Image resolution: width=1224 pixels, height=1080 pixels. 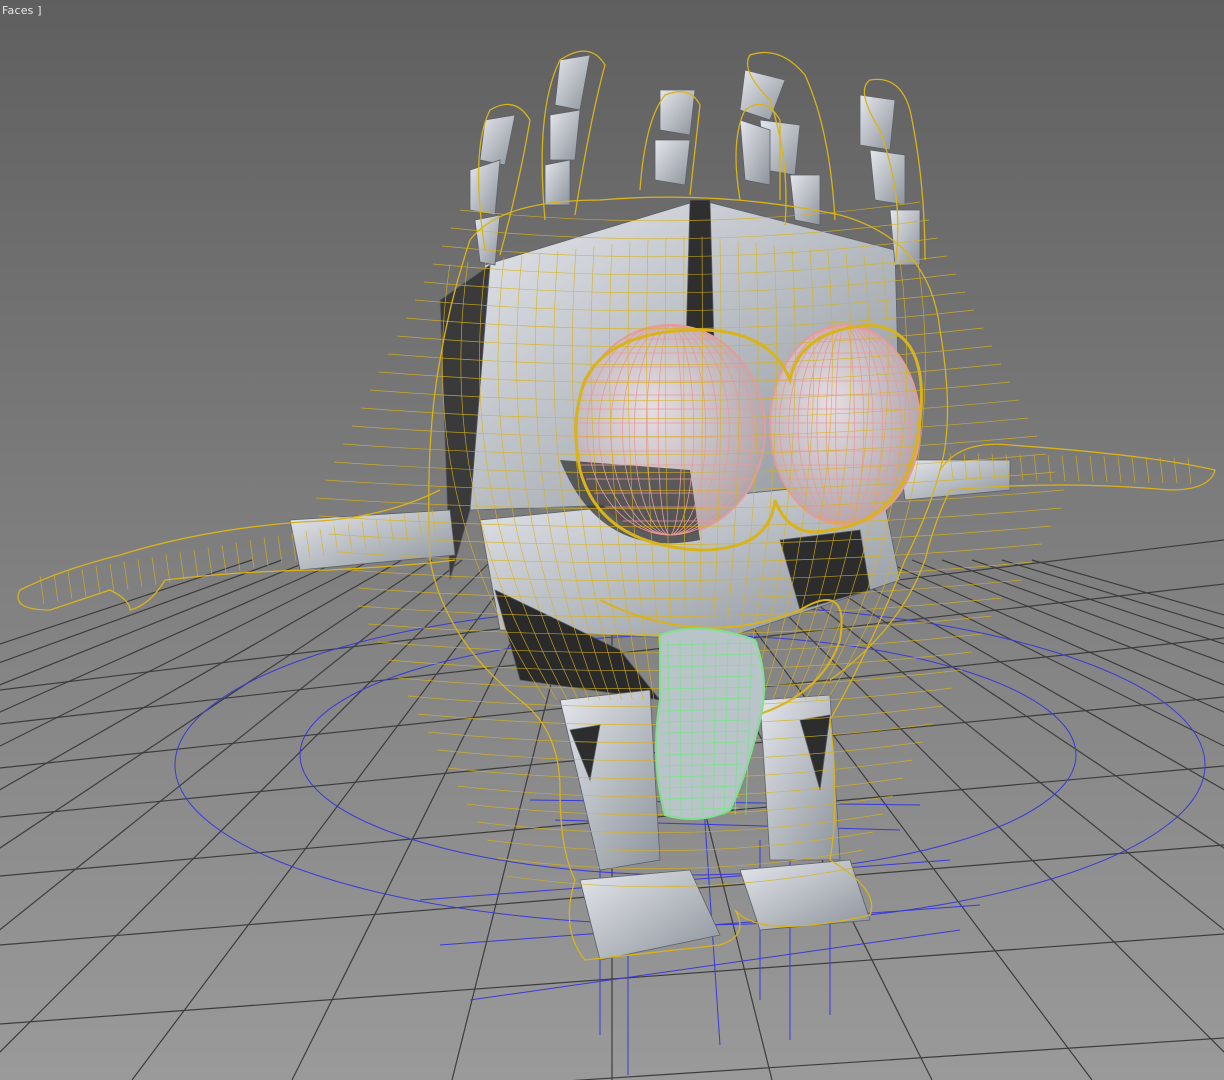 I want to click on viewport-label: Faces ], so click(x=22, y=10).